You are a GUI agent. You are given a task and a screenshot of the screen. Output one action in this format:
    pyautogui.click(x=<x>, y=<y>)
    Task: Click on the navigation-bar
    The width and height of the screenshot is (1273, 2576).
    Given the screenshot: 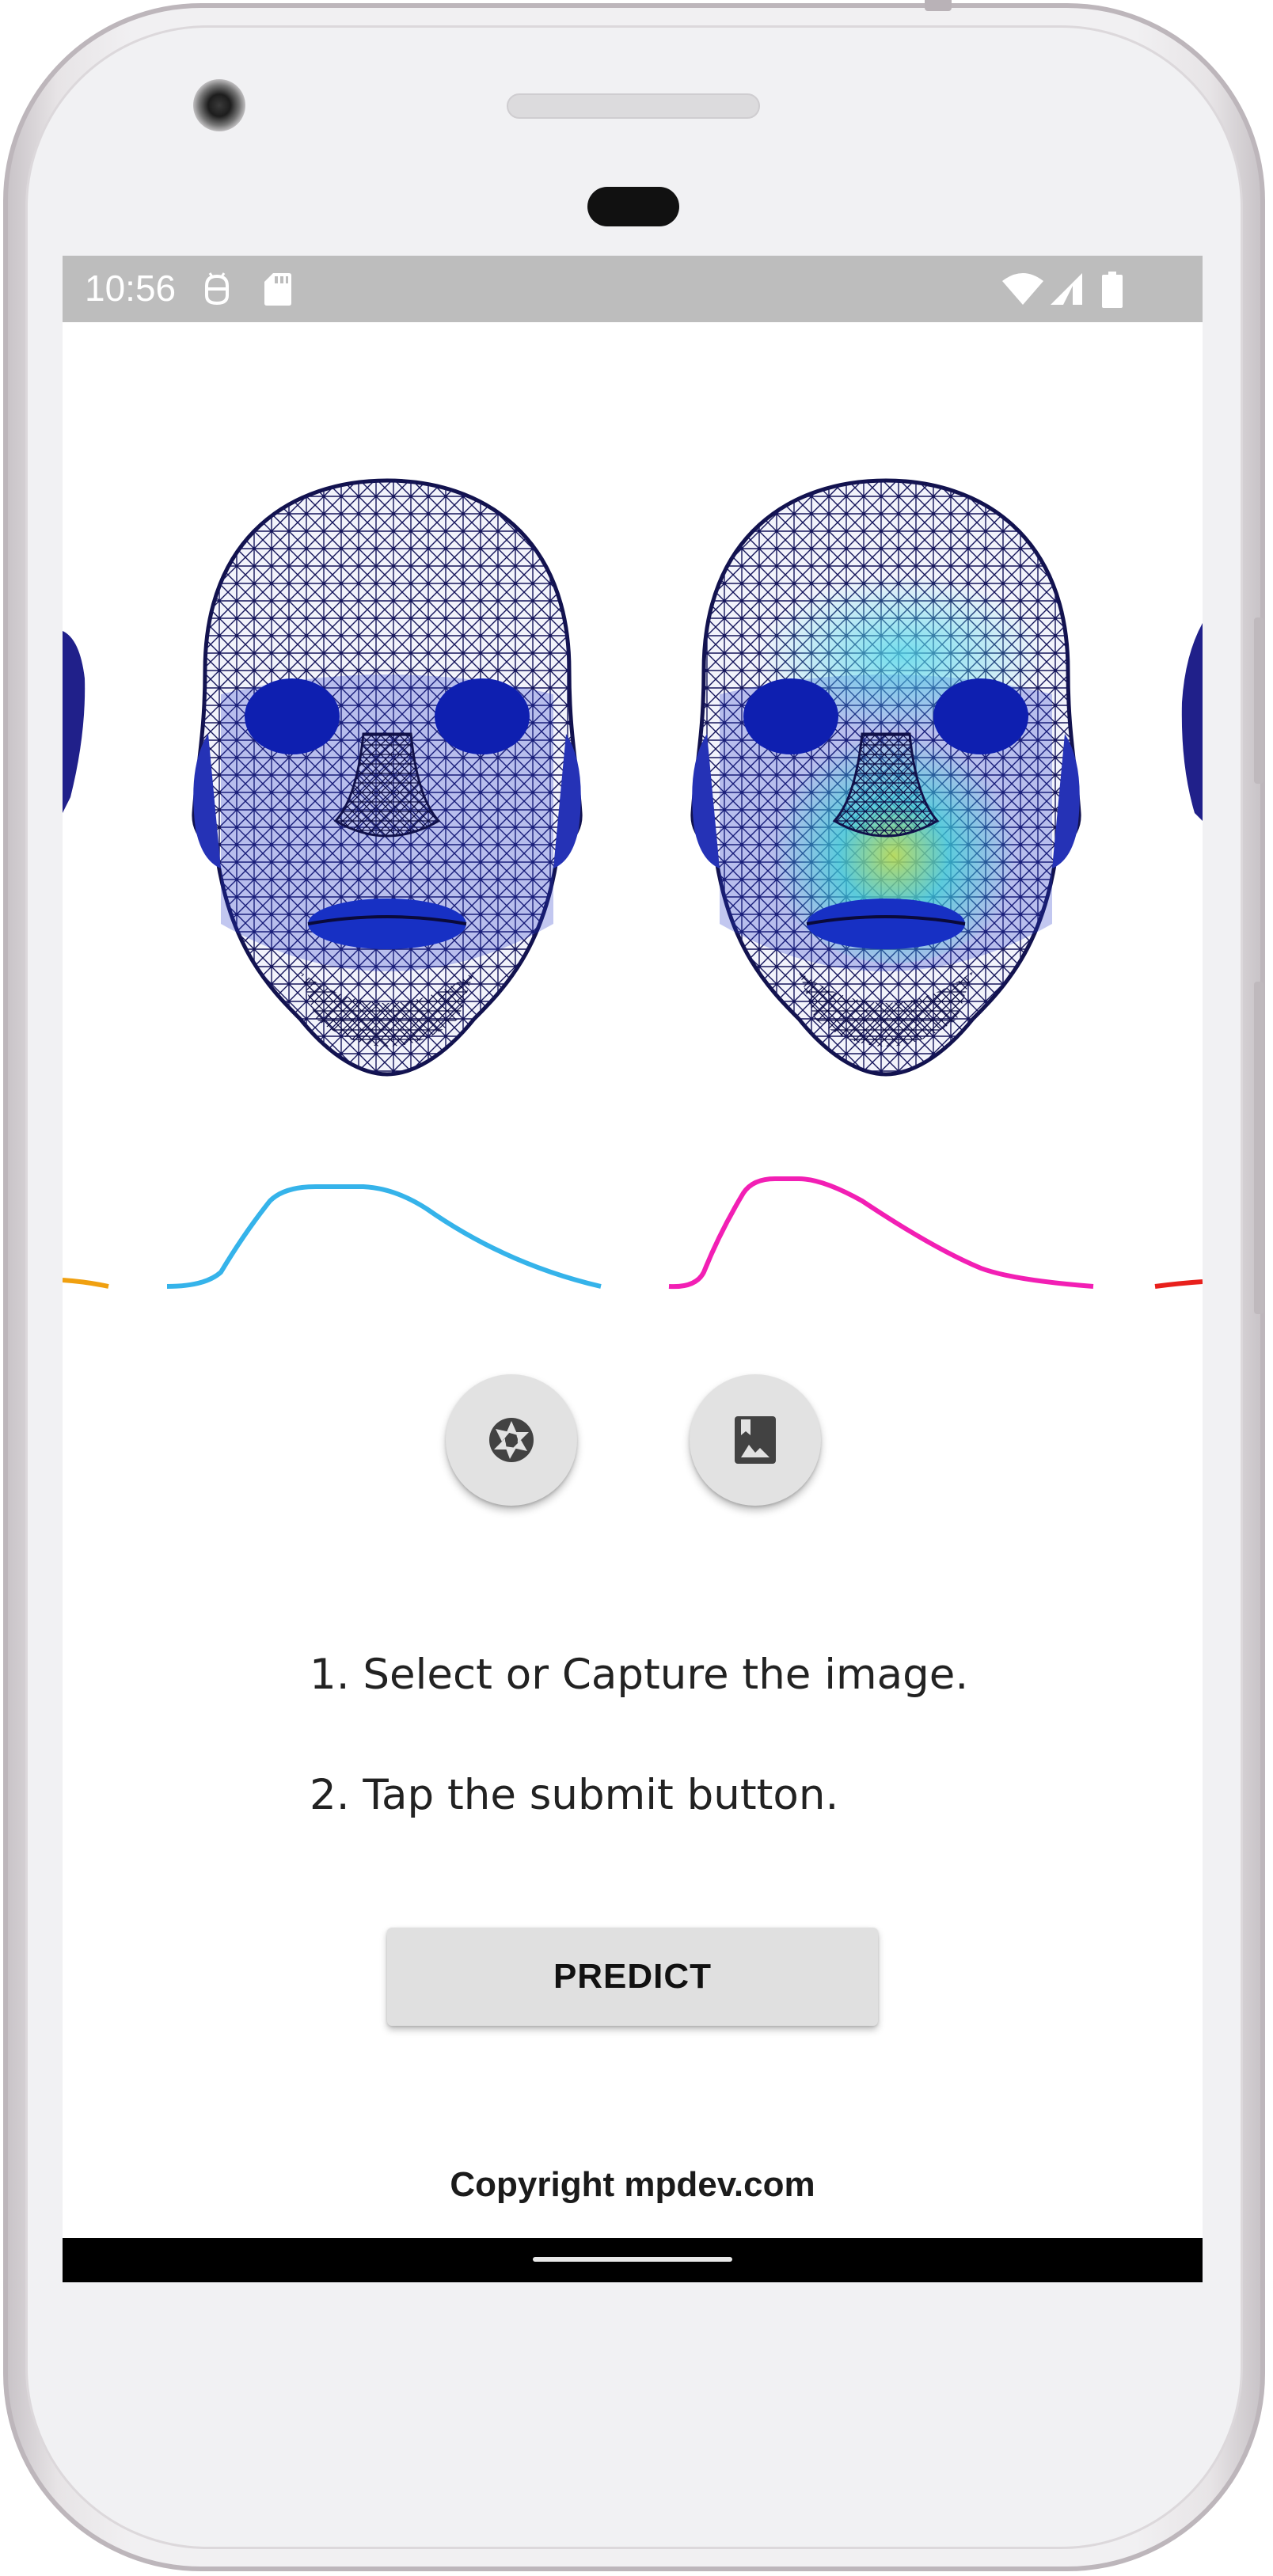 What is the action you would take?
    pyautogui.click(x=633, y=2260)
    